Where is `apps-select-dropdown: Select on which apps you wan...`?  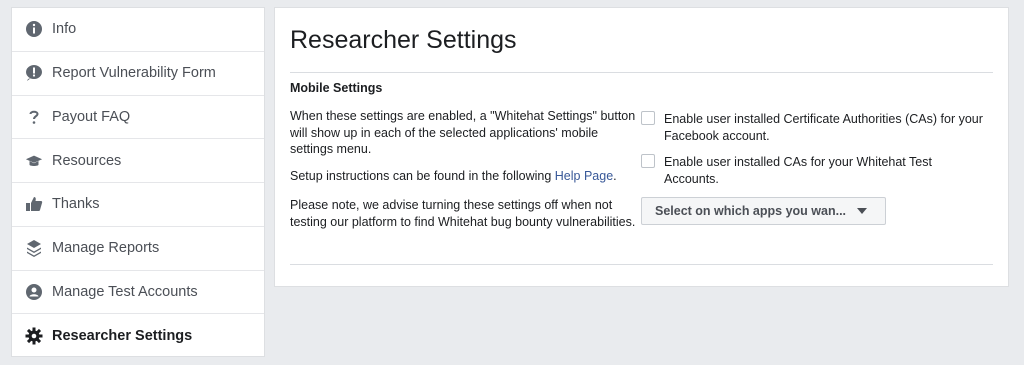
apps-select-dropdown: Select on which apps you wan... is located at coordinates (763, 211).